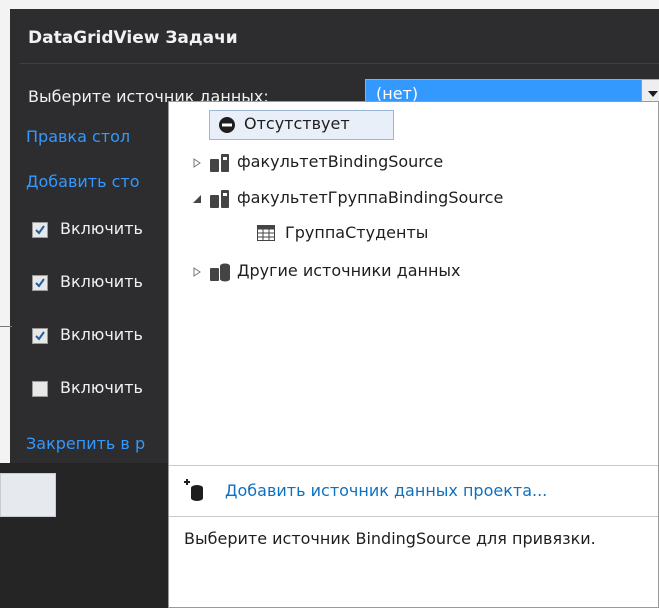 This screenshot has width=659, height=608. What do you see at coordinates (297, 123) in the screenshot?
I see `tree-item-label: Отсутствует` at bounding box center [297, 123].